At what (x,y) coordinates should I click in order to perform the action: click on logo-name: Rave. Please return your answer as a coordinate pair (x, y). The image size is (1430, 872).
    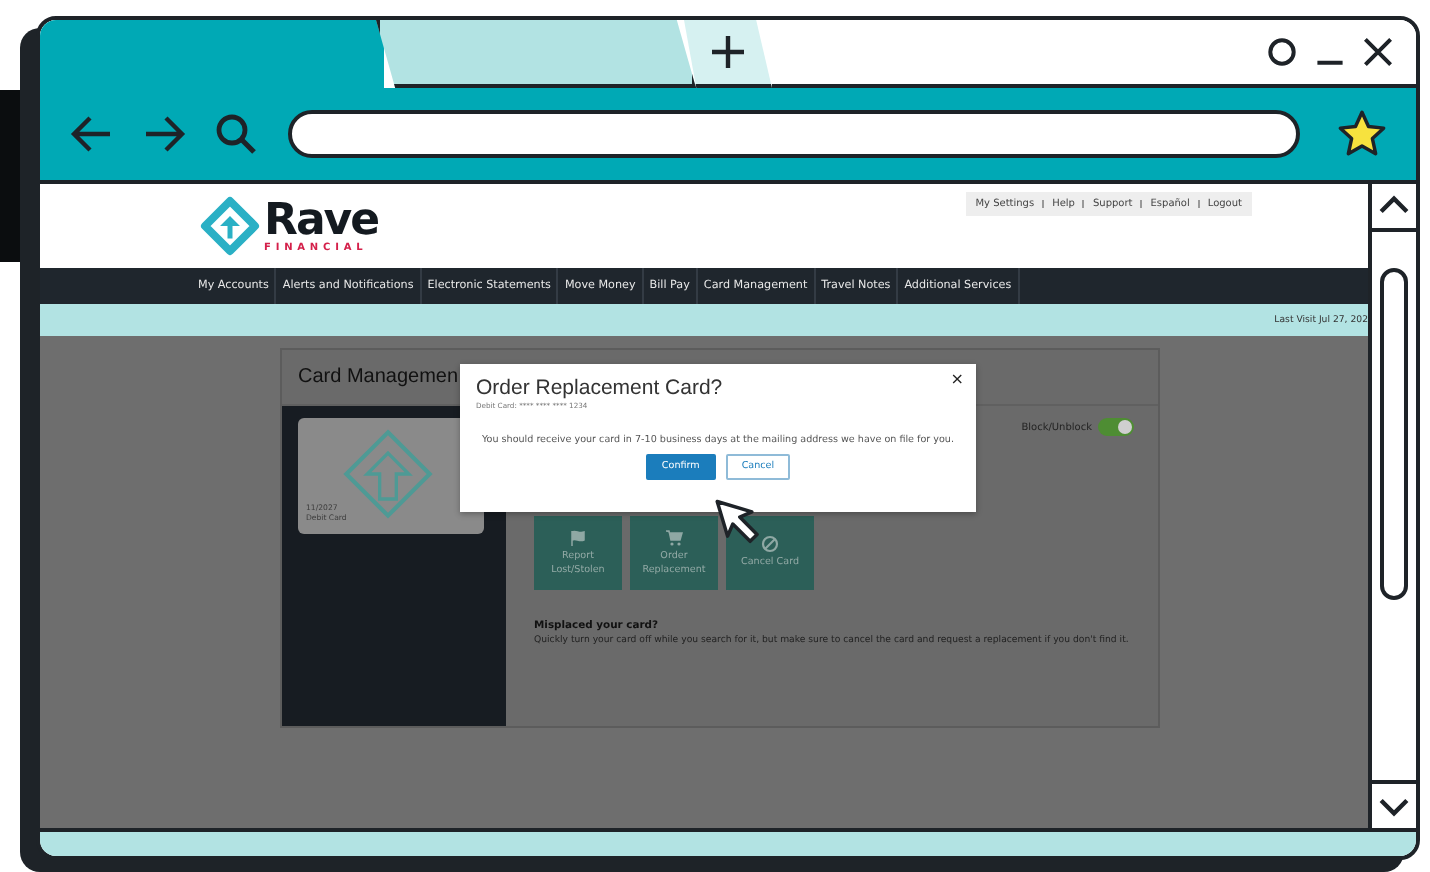
    Looking at the image, I should click on (321, 221).